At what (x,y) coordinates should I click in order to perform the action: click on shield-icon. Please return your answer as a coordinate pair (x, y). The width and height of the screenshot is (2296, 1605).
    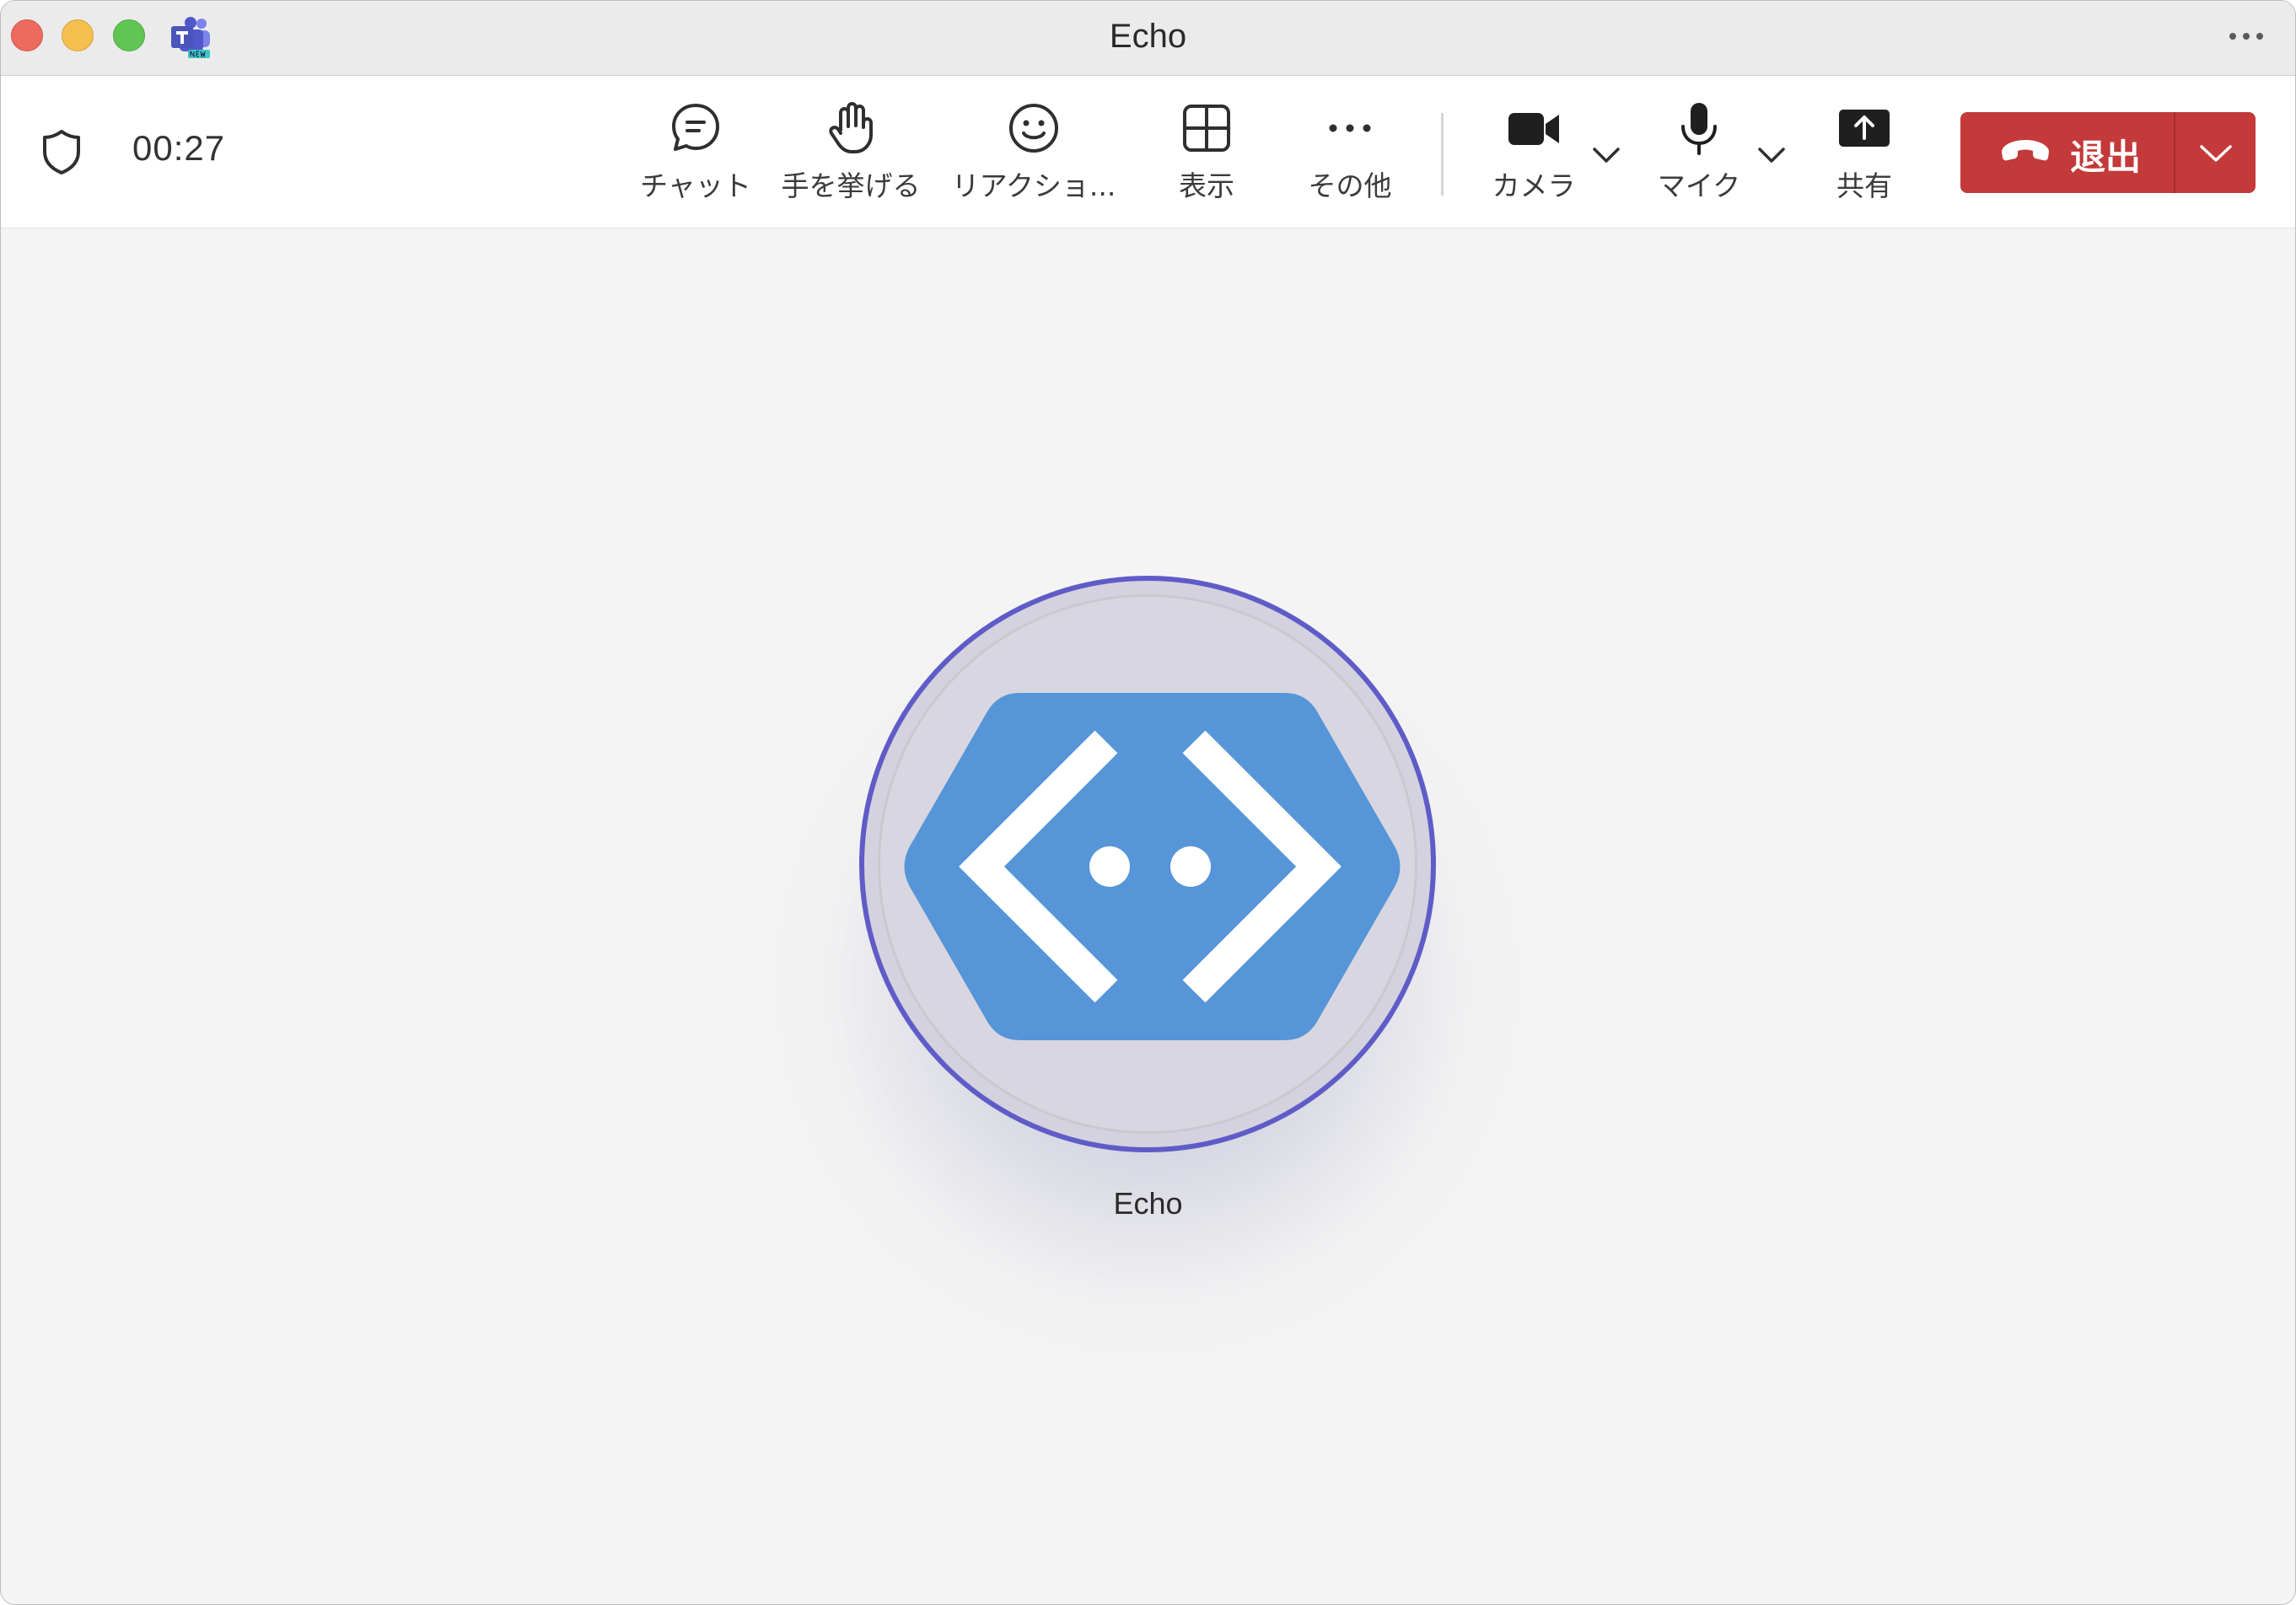
    Looking at the image, I should click on (61, 152).